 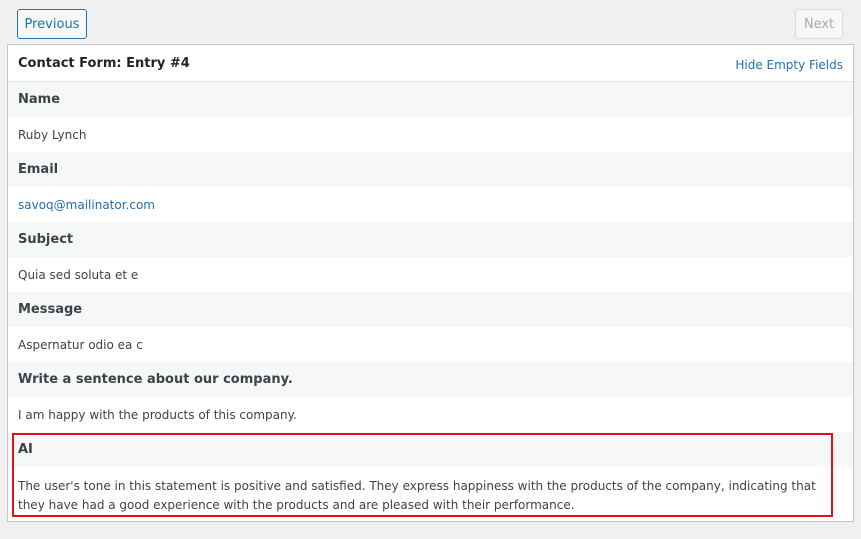 What do you see at coordinates (86, 205) in the screenshot?
I see `email-link: savoq@mailinator.com` at bounding box center [86, 205].